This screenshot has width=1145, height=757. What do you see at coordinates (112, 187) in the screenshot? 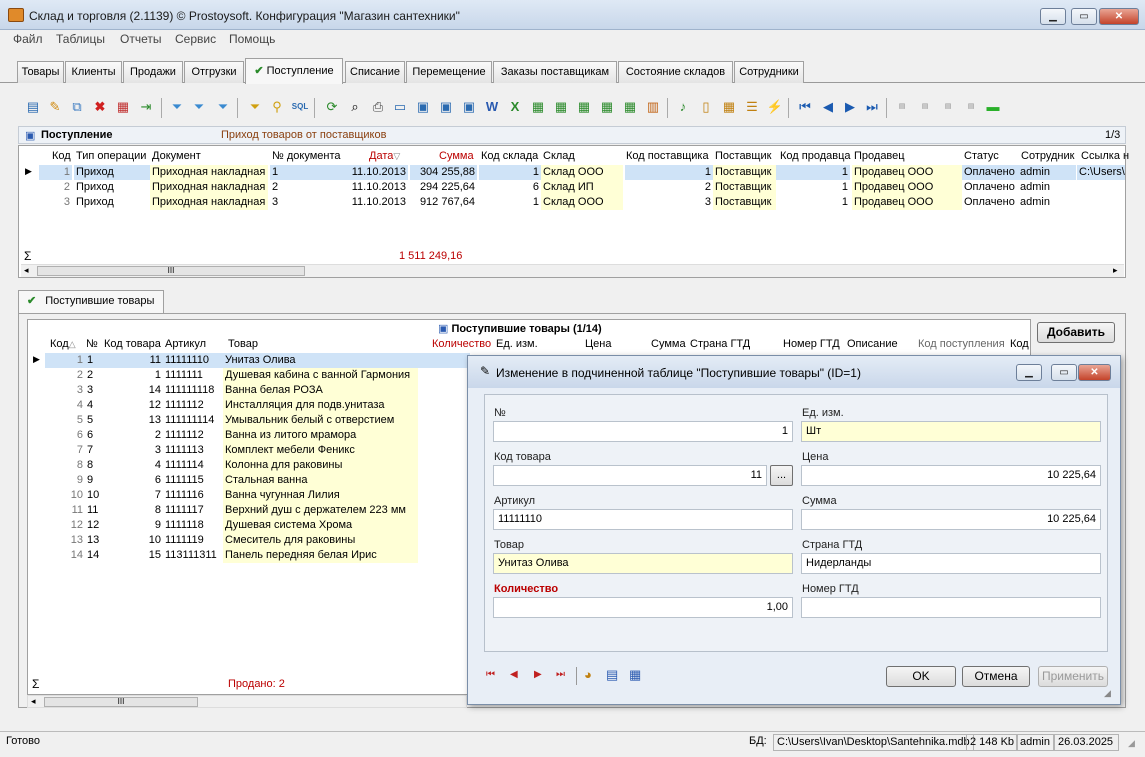
I see `table-cell: Приход` at bounding box center [112, 187].